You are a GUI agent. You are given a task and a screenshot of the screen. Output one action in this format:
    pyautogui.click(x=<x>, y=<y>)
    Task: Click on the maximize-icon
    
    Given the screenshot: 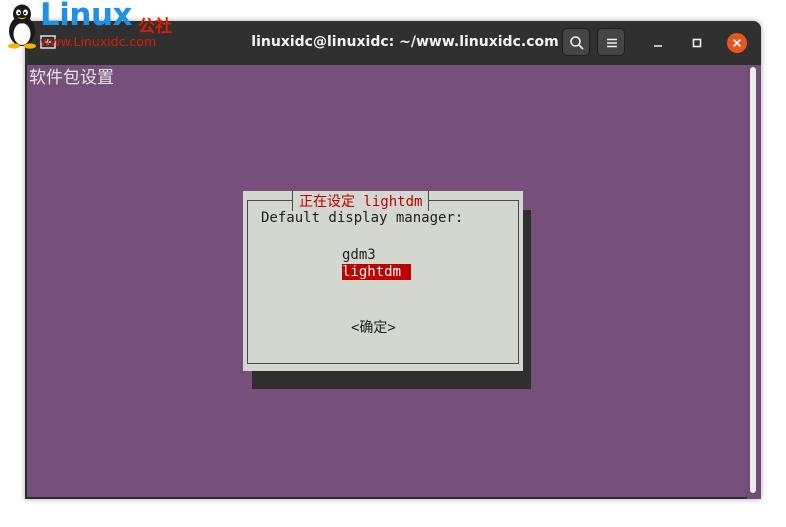 What is the action you would take?
    pyautogui.click(x=697, y=43)
    